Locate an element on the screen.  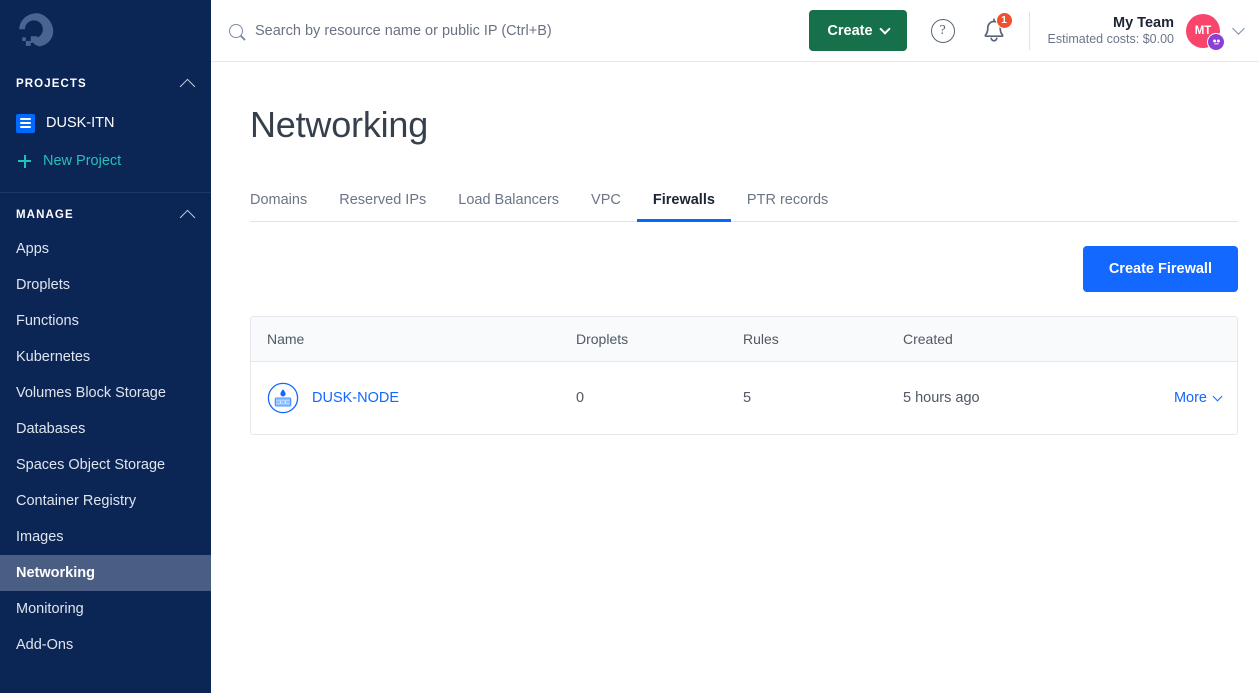
create-button: Create is located at coordinates (858, 30).